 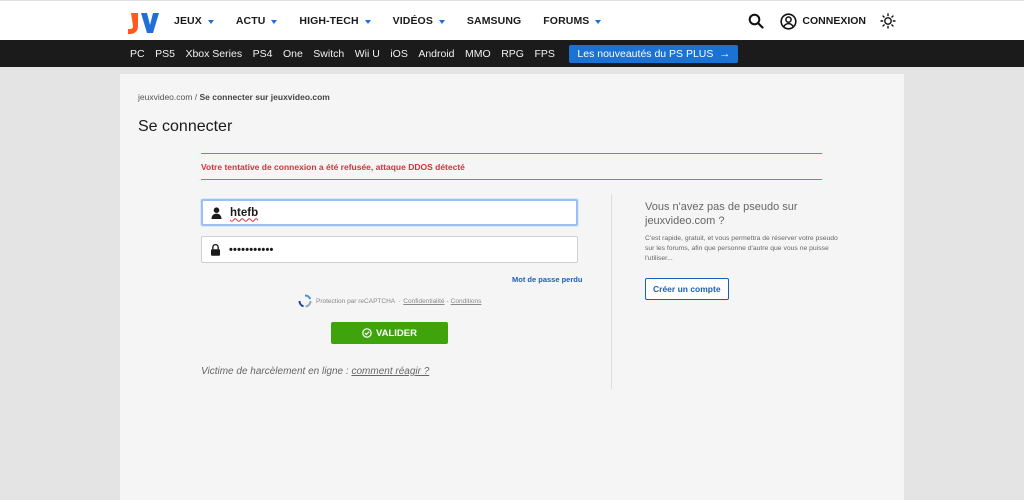 I want to click on login-form: htefb •••••••••••, so click(x=390, y=231).